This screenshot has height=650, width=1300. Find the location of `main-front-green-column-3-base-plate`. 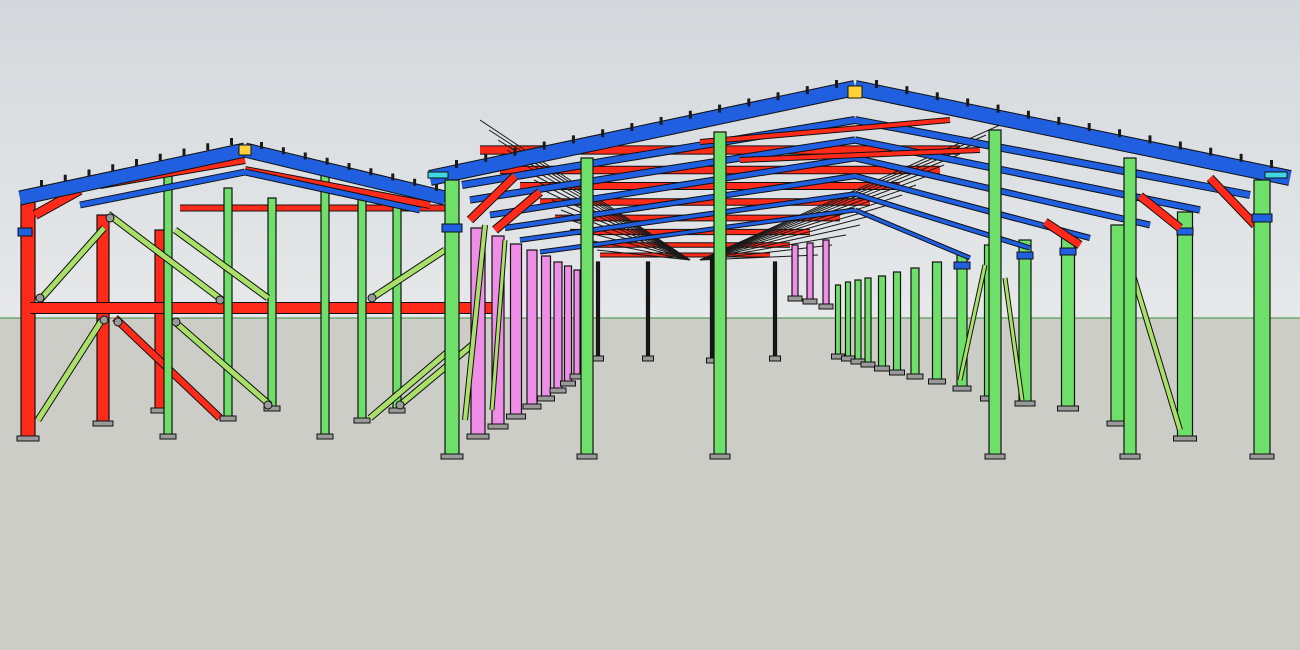

main-front-green-column-3-base-plate is located at coordinates (995, 456).